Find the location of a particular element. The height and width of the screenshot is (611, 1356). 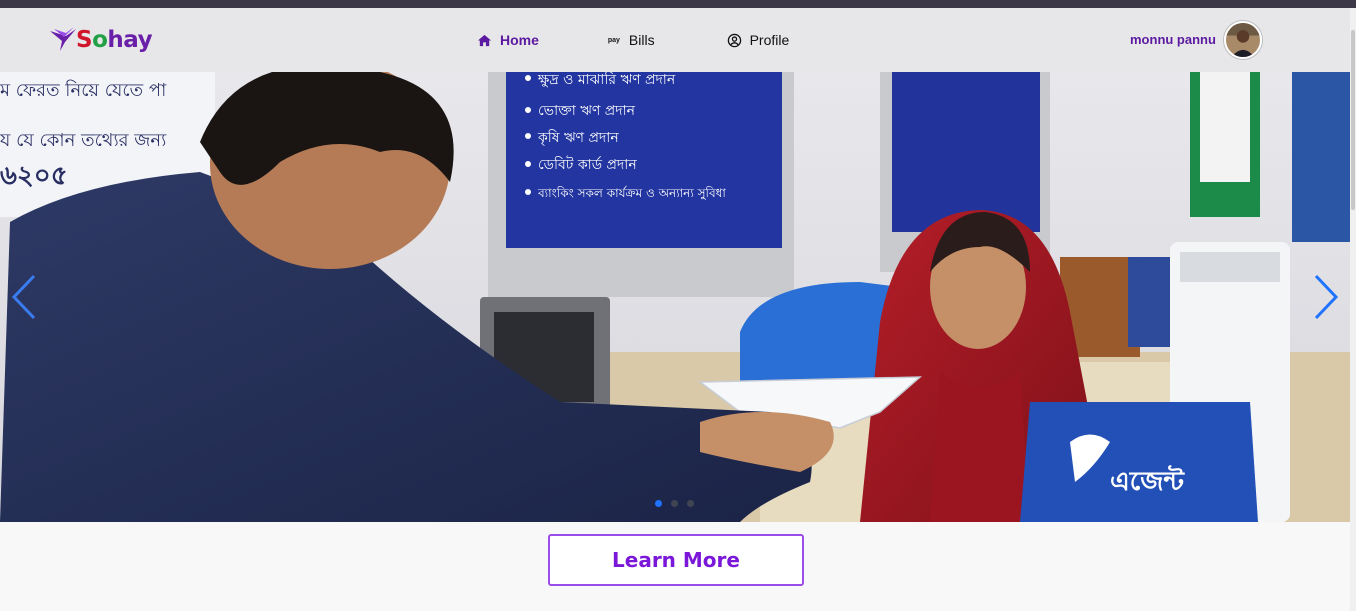

nav-home-label: Home is located at coordinates (519, 40).